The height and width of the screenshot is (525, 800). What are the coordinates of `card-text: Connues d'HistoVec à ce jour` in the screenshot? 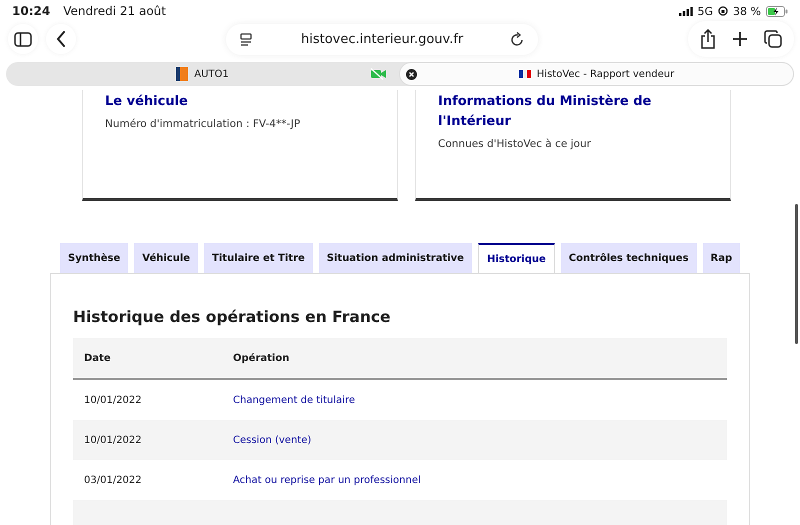 It's located at (515, 144).